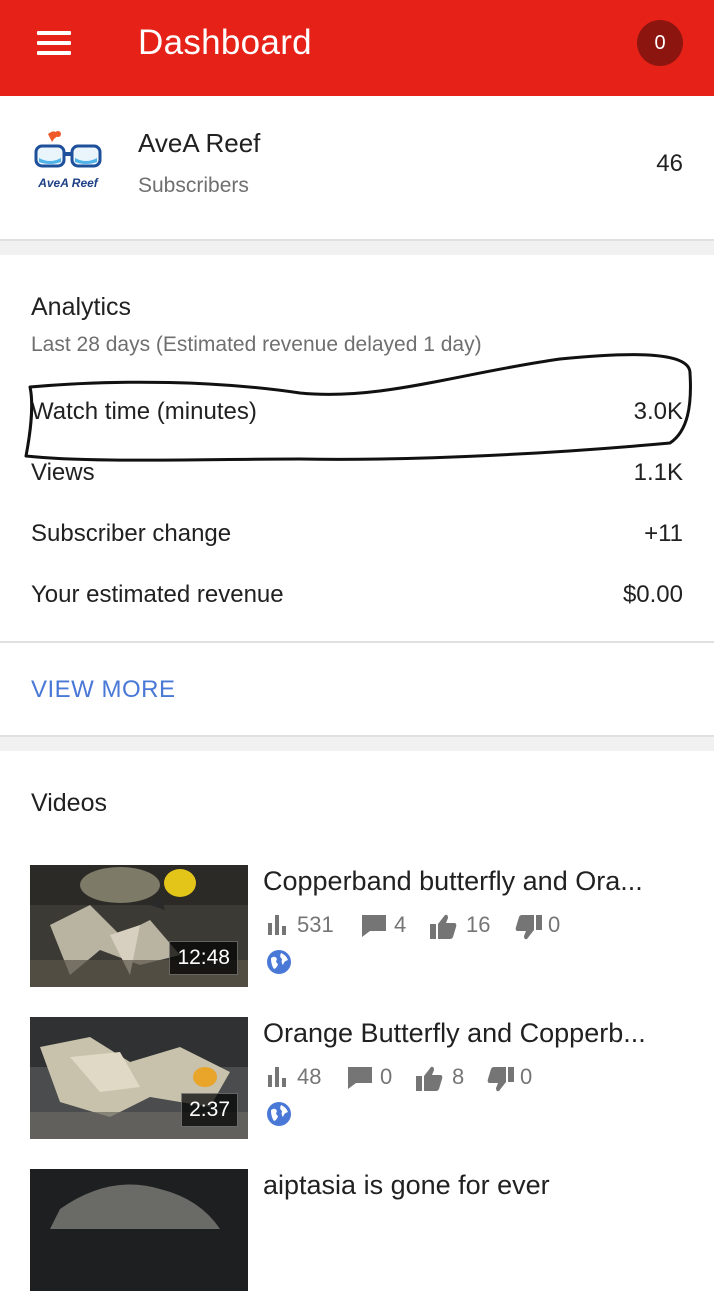  Describe the element at coordinates (209, 1110) in the screenshot. I see `video-duration: 2:37` at that location.